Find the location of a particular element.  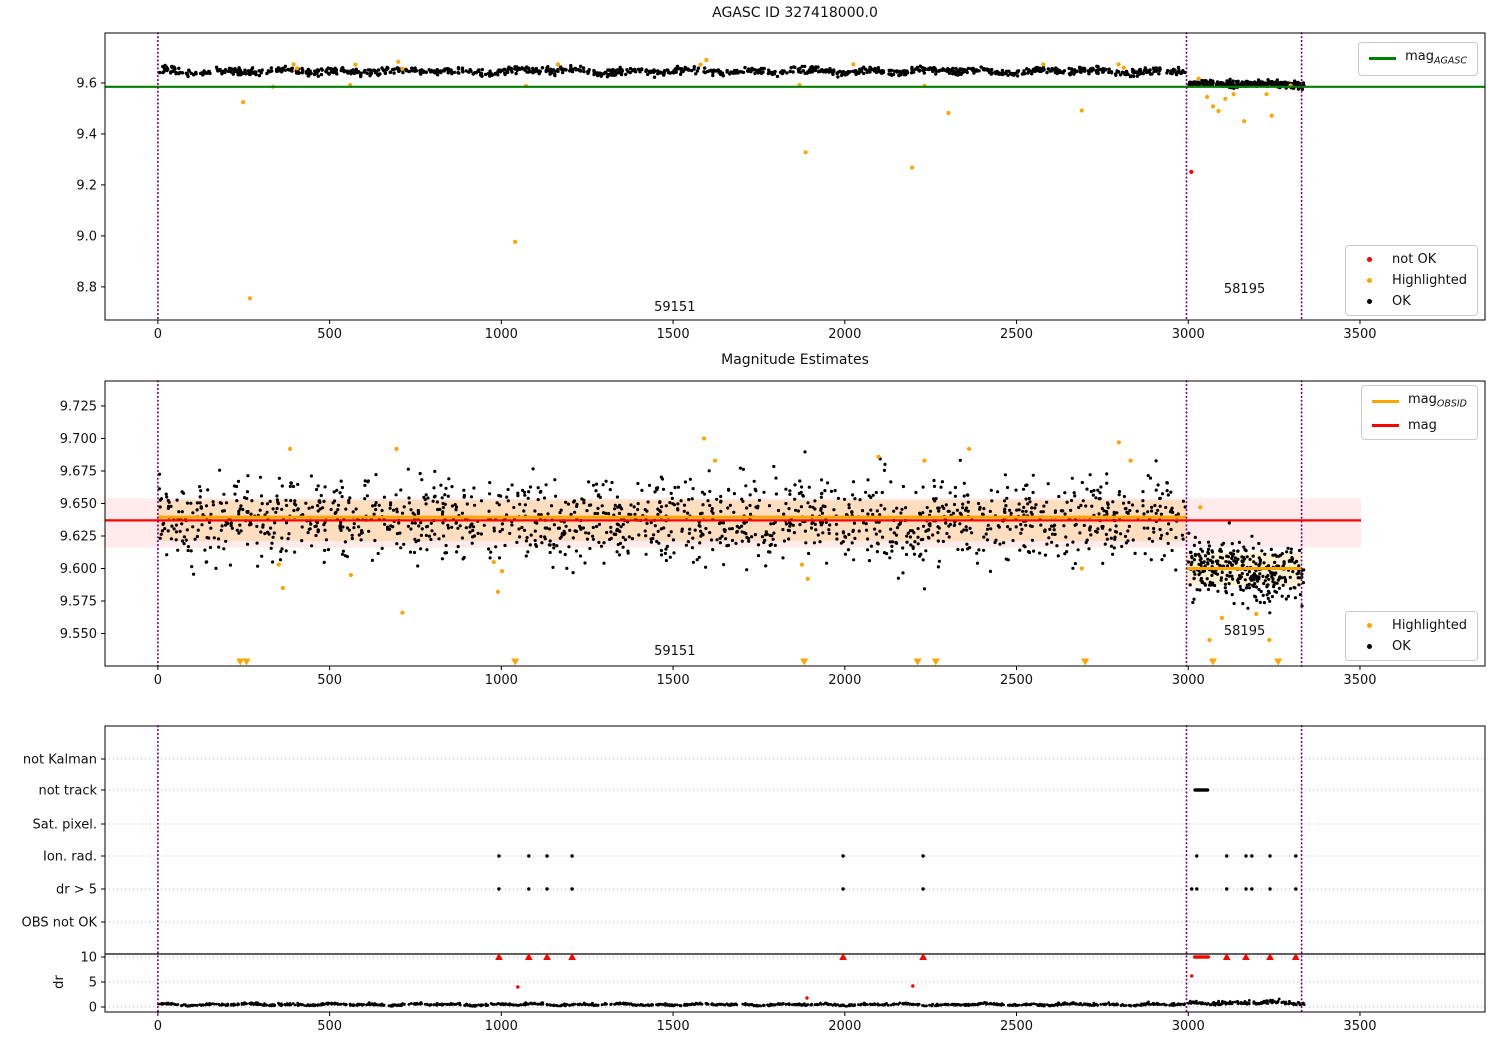

plot1-legend-mag-agasc: magAGASC is located at coordinates (1418, 59).